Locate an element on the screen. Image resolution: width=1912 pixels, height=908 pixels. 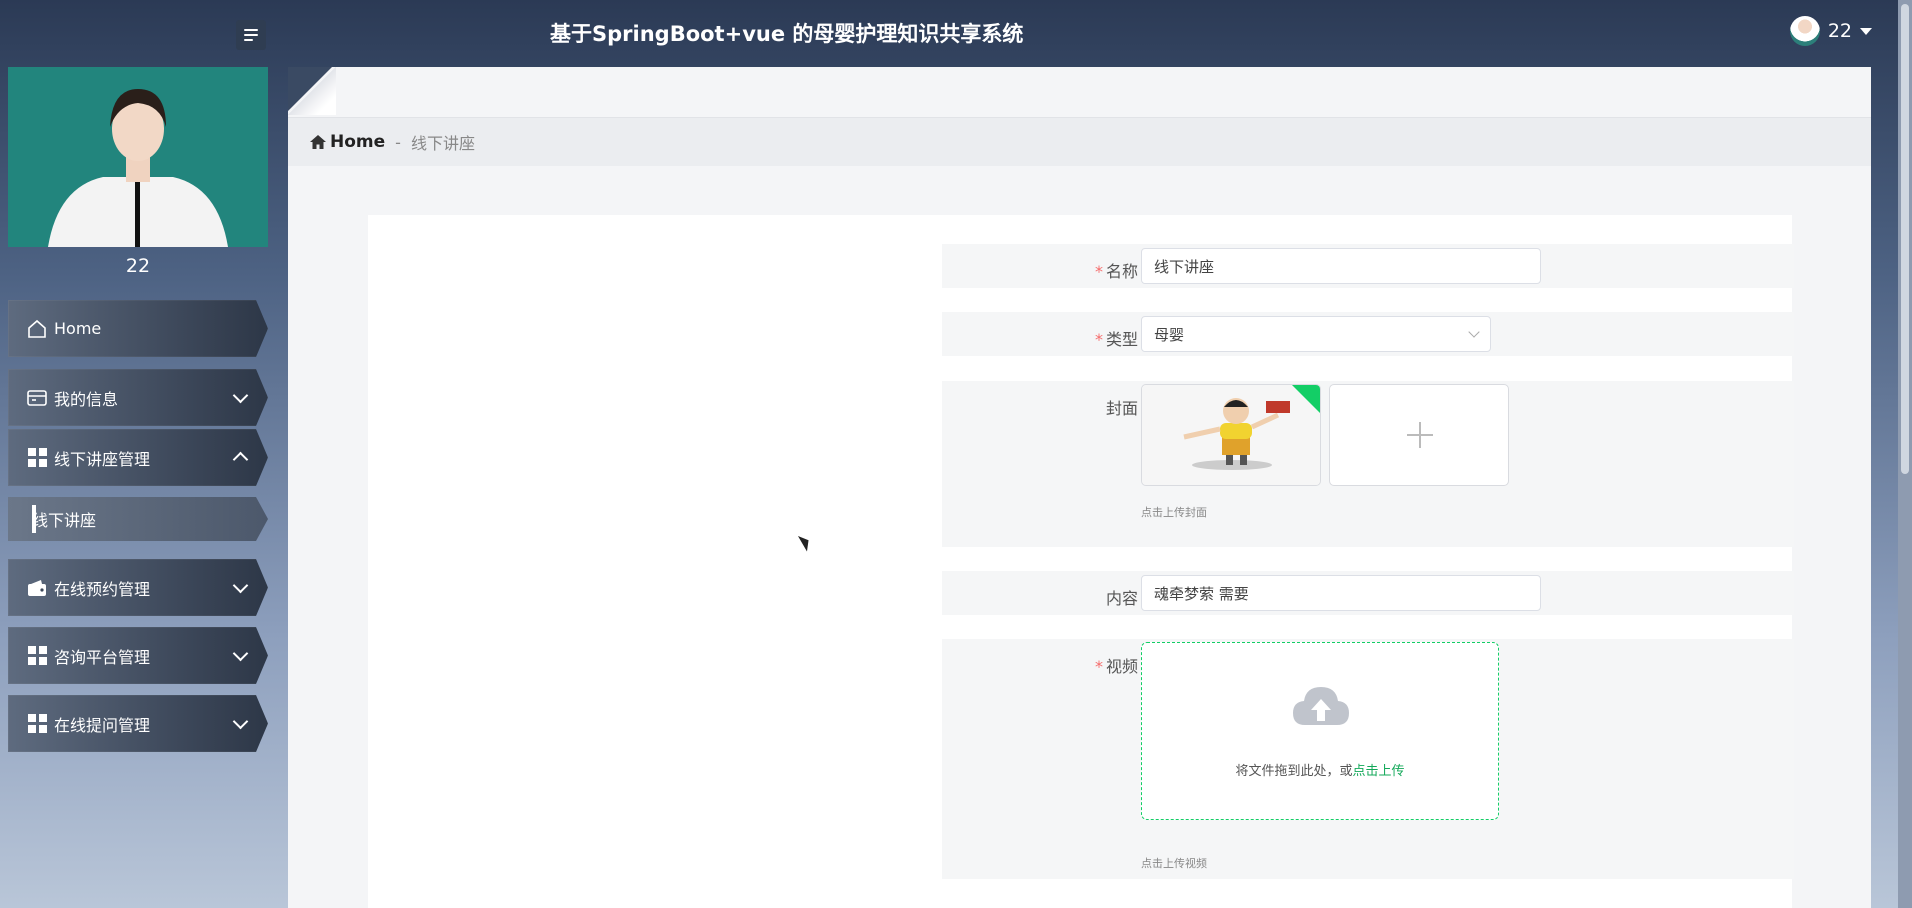
profile-name: 22 is located at coordinates (138, 266).